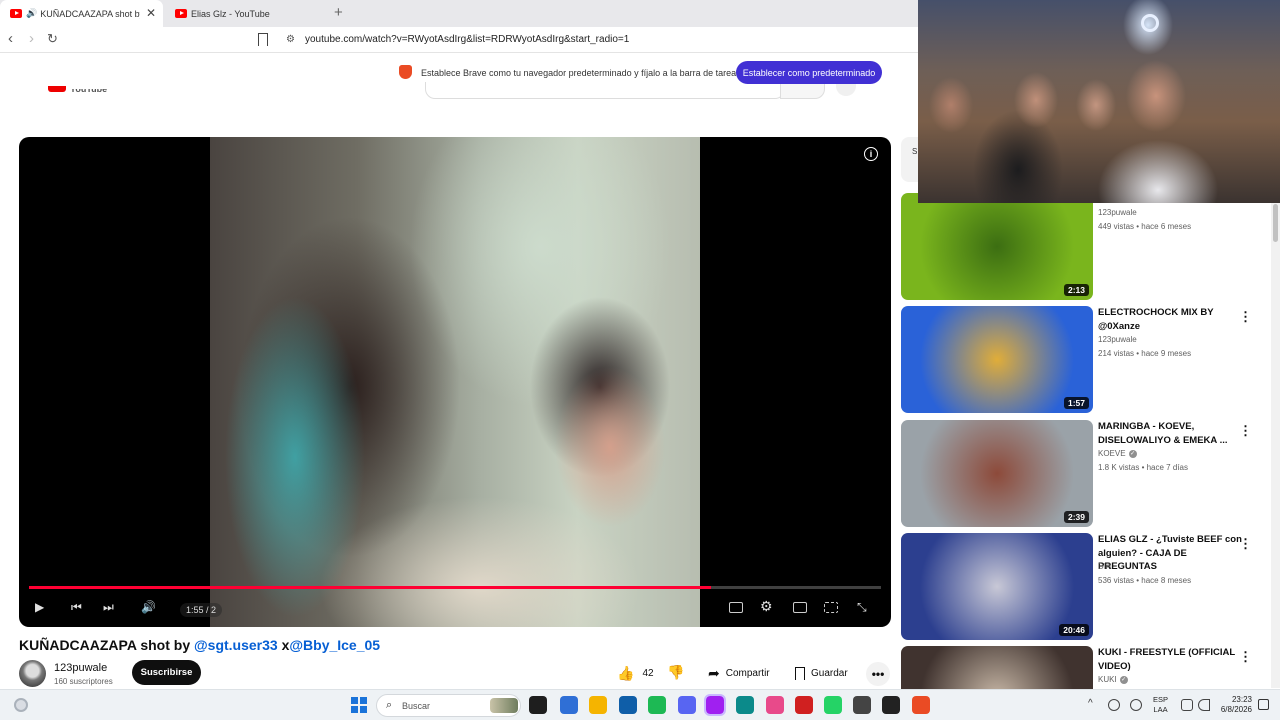 The height and width of the screenshot is (720, 1280). I want to click on subscribe-button: Suscribirse, so click(166, 672).